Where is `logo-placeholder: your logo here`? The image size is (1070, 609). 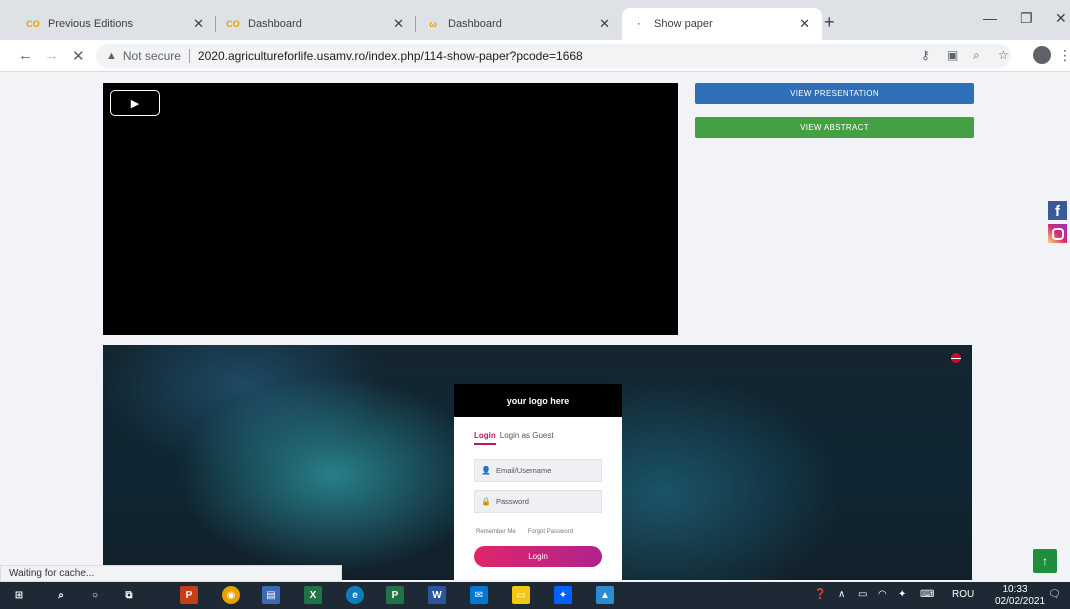
logo-placeholder: your logo here is located at coordinates (538, 400).